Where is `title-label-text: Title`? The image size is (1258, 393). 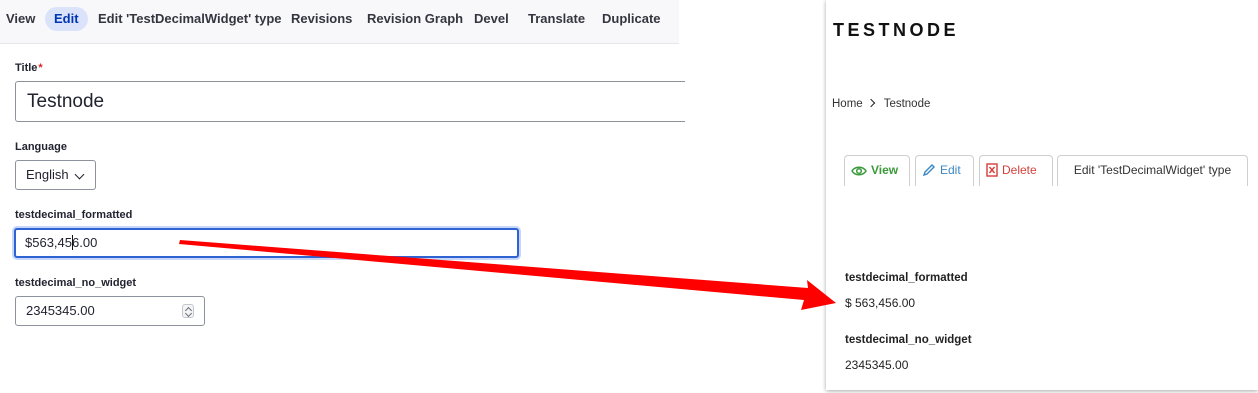 title-label-text: Title is located at coordinates (26, 68).